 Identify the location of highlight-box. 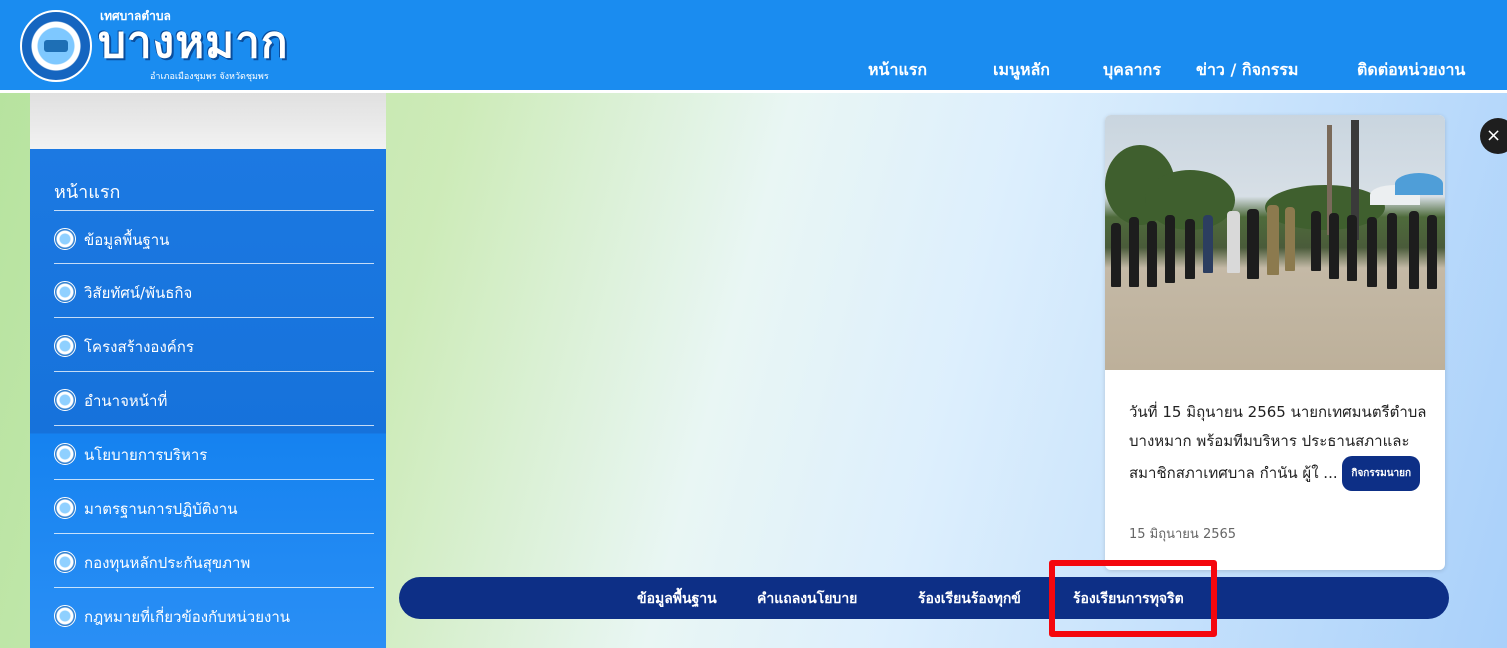
(1133, 598).